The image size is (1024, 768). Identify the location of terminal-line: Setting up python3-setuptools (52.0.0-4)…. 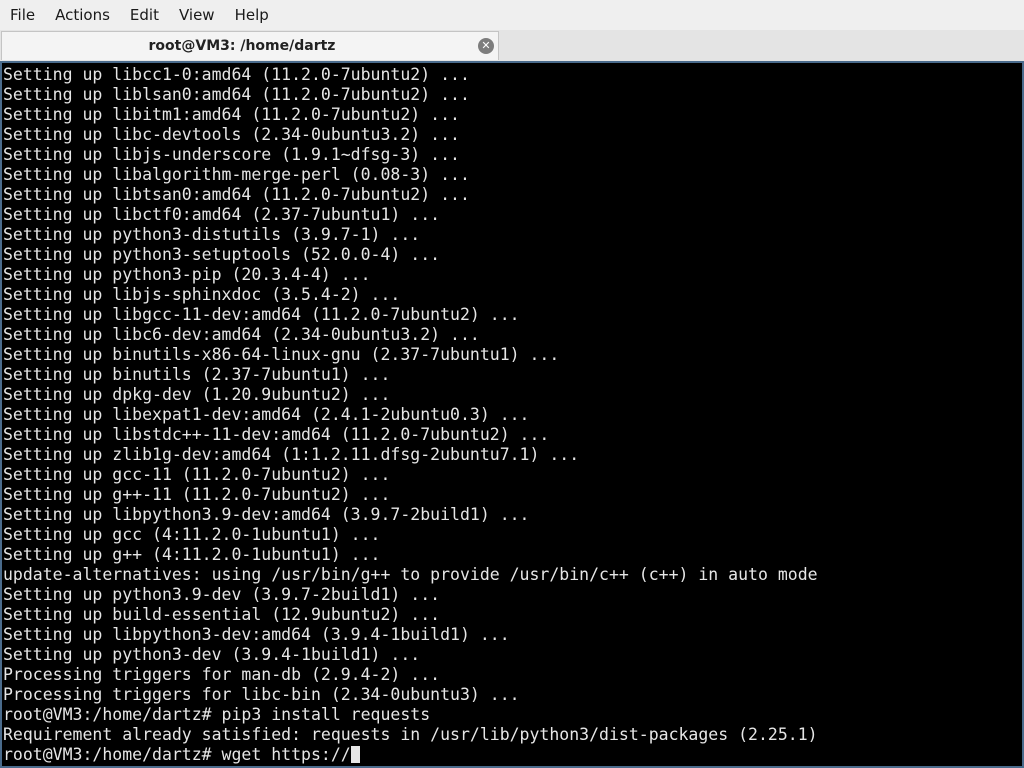
(222, 254).